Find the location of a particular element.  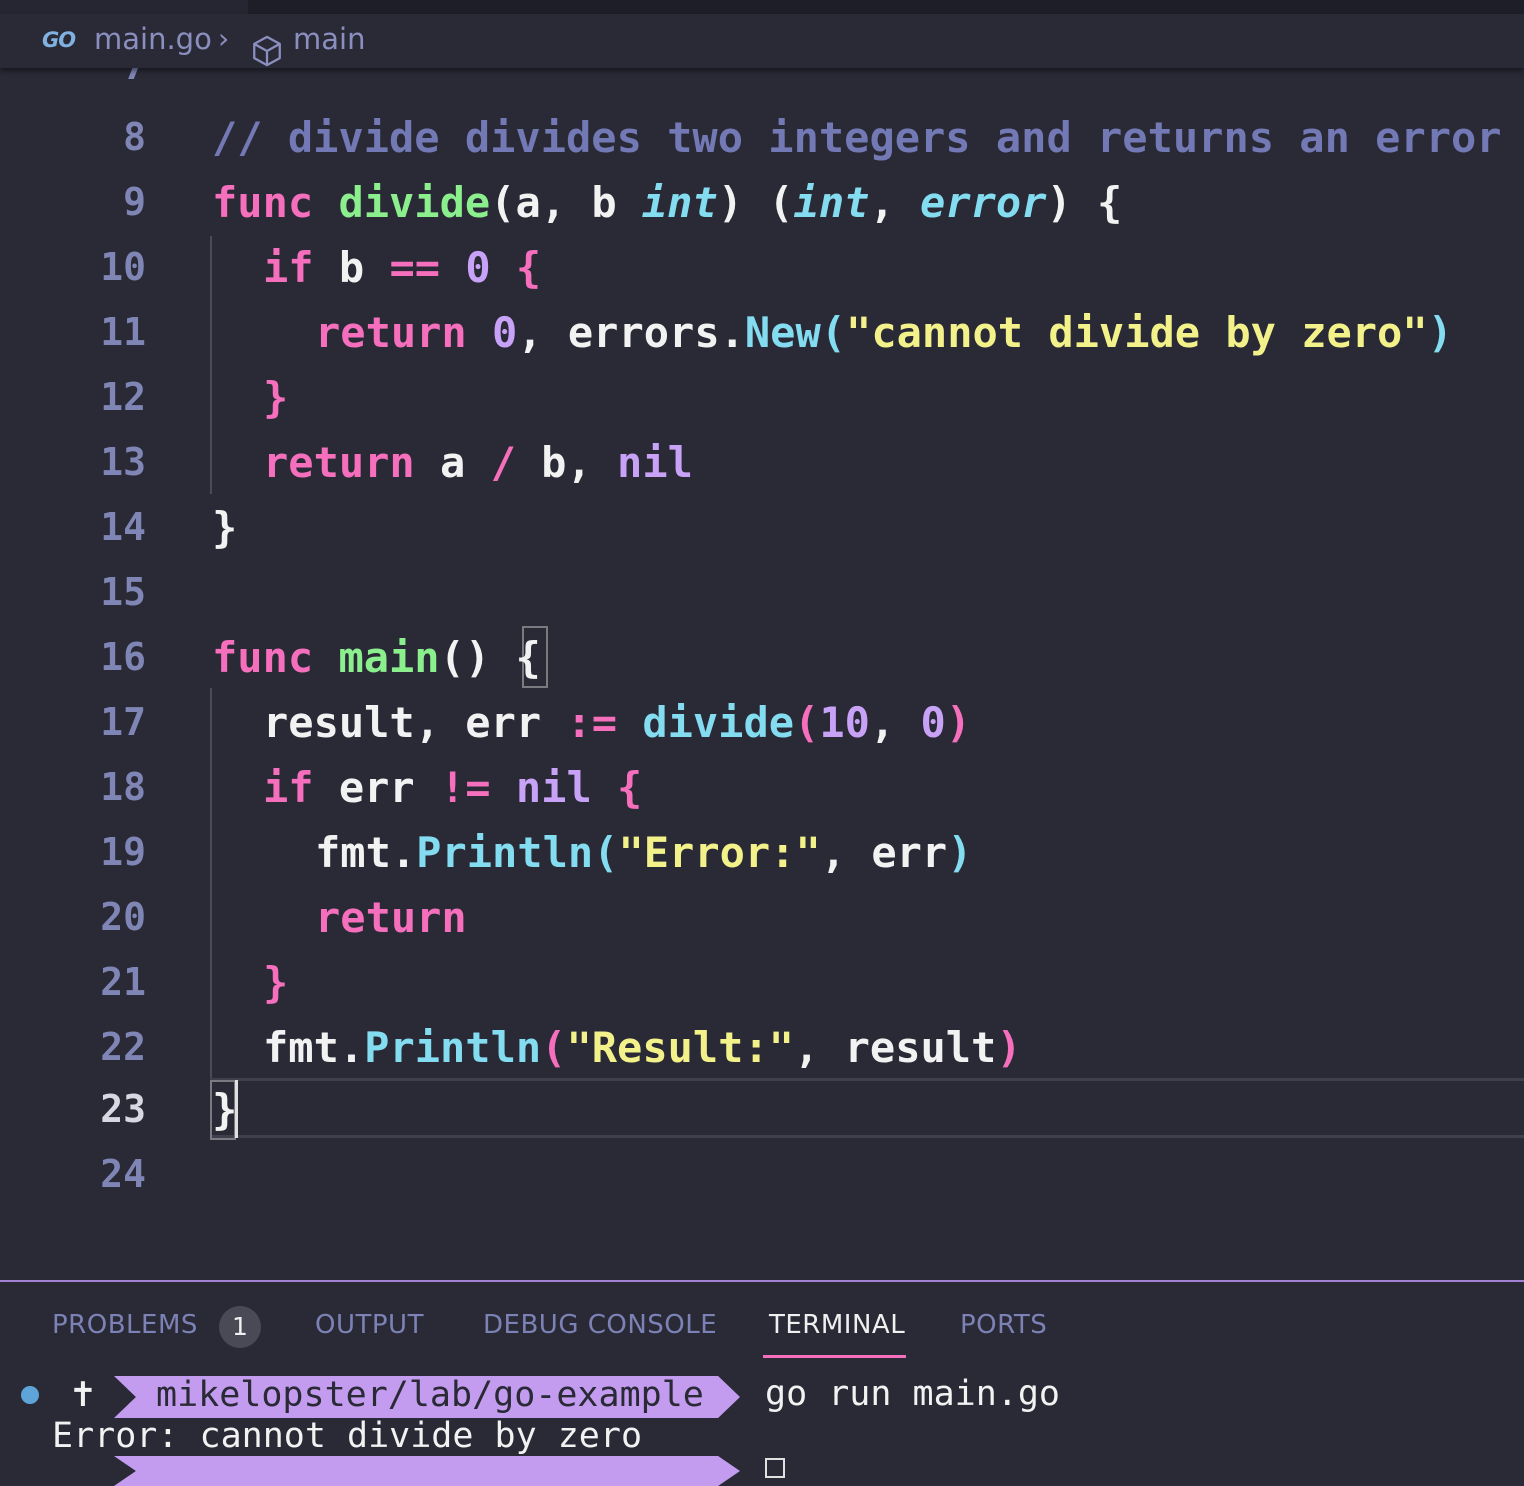

go-icon: GO is located at coordinates (59, 40).